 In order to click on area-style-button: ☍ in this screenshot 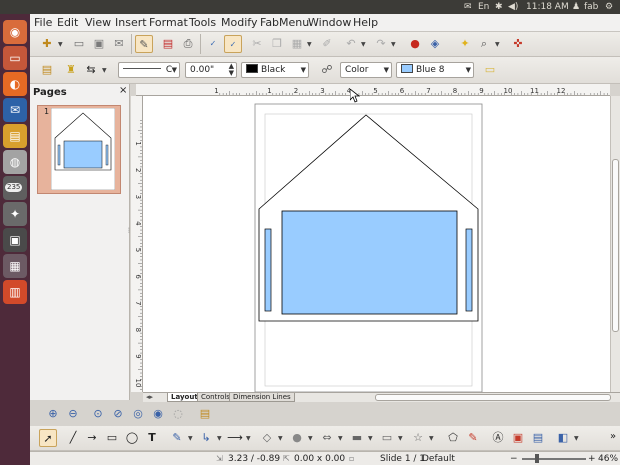, I will do `click(327, 70)`.